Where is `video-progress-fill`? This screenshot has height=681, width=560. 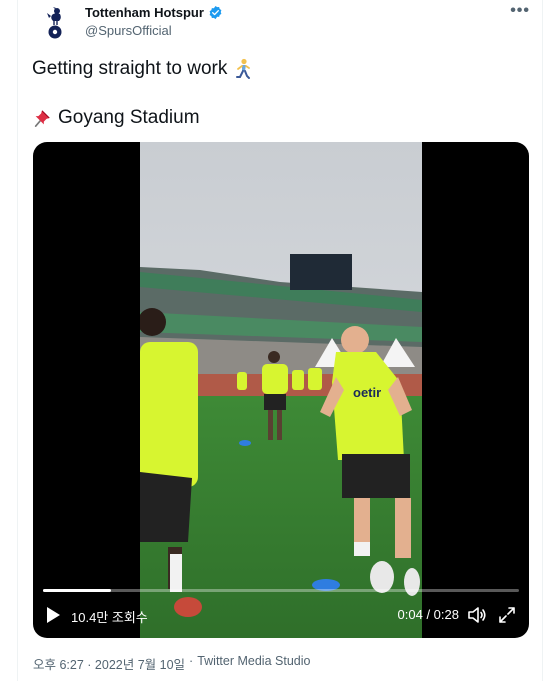 video-progress-fill is located at coordinates (77, 590).